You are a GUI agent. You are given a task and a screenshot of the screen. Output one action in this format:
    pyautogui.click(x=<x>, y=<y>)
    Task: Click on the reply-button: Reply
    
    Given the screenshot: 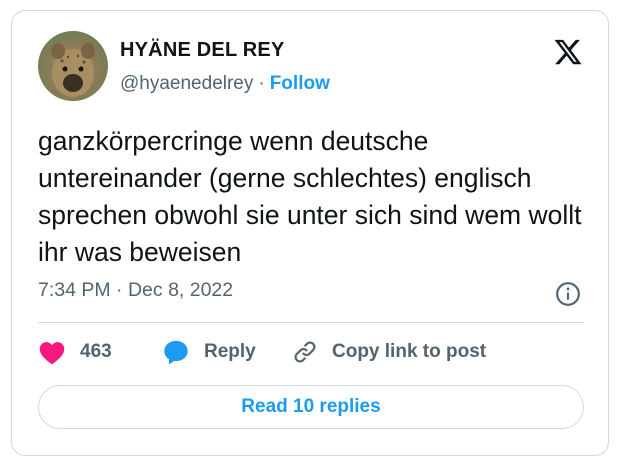 What is the action you would take?
    pyautogui.click(x=209, y=352)
    